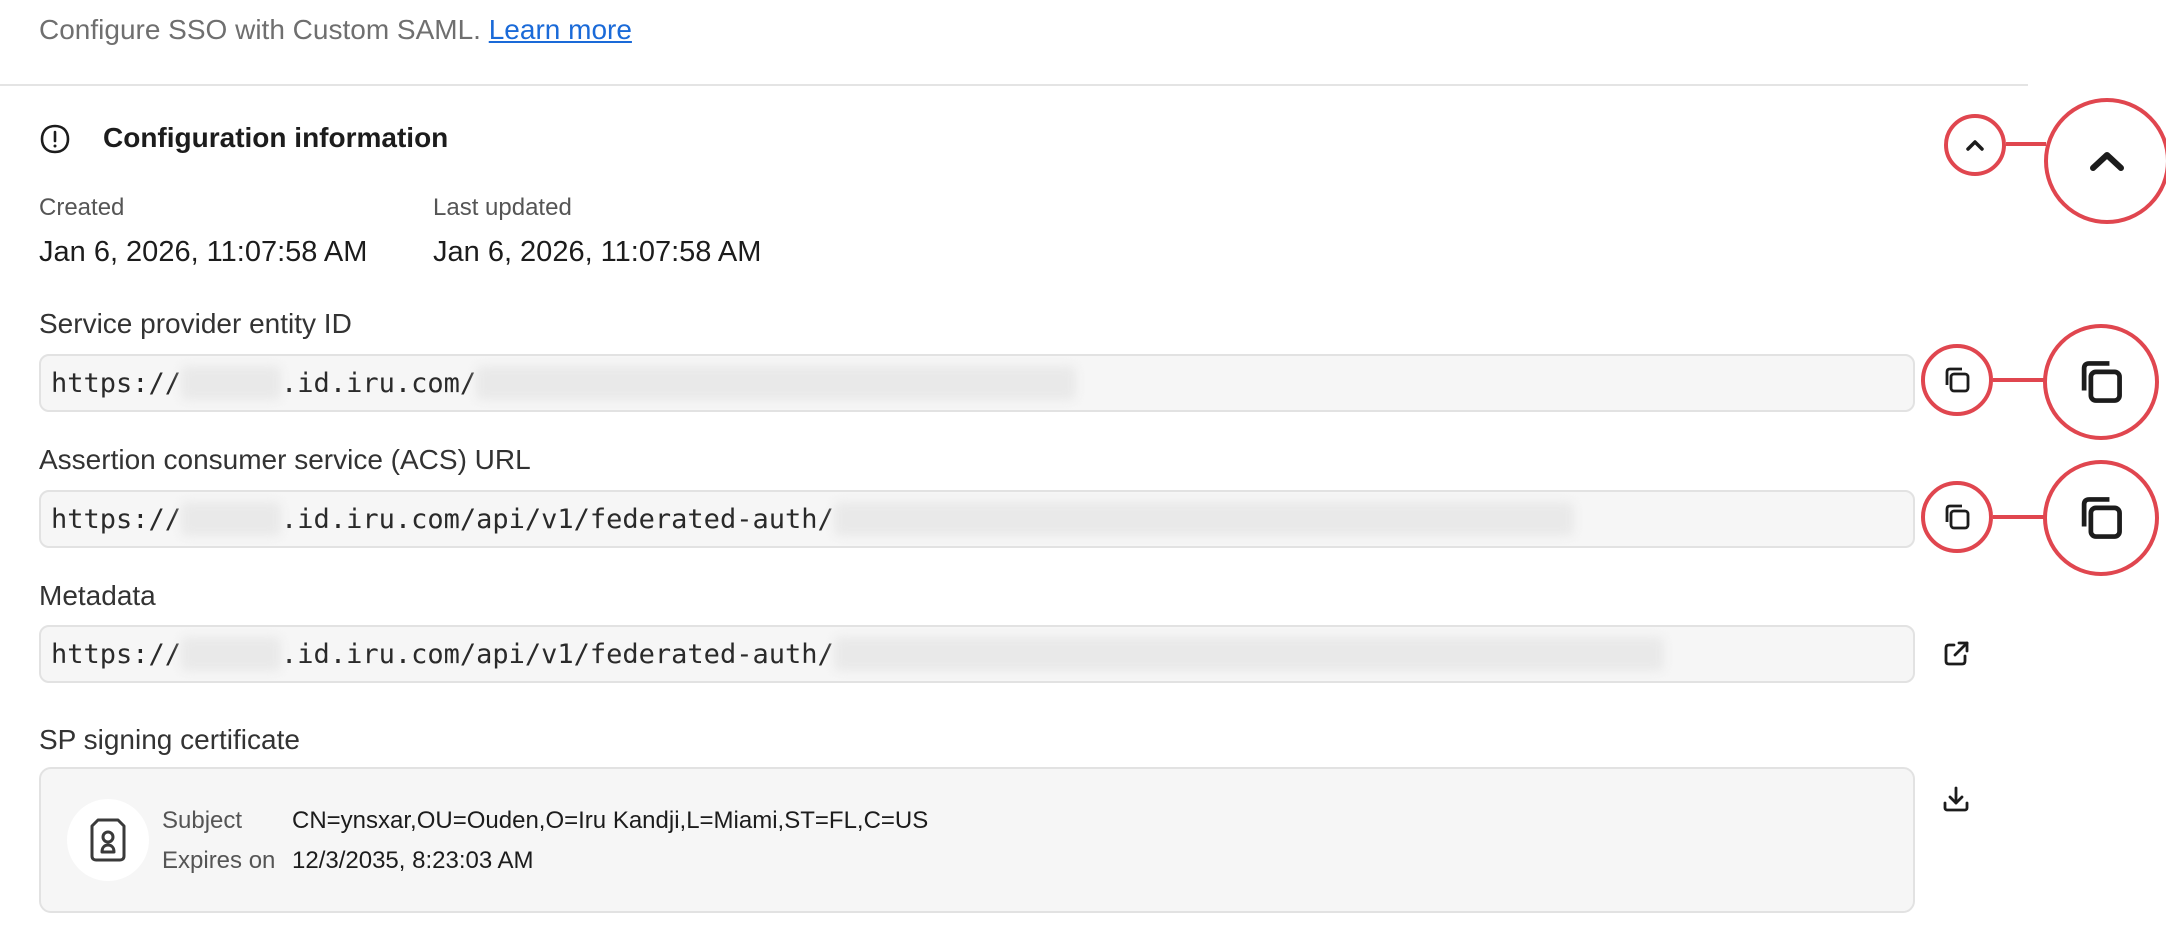  I want to click on divider, so click(1014, 85).